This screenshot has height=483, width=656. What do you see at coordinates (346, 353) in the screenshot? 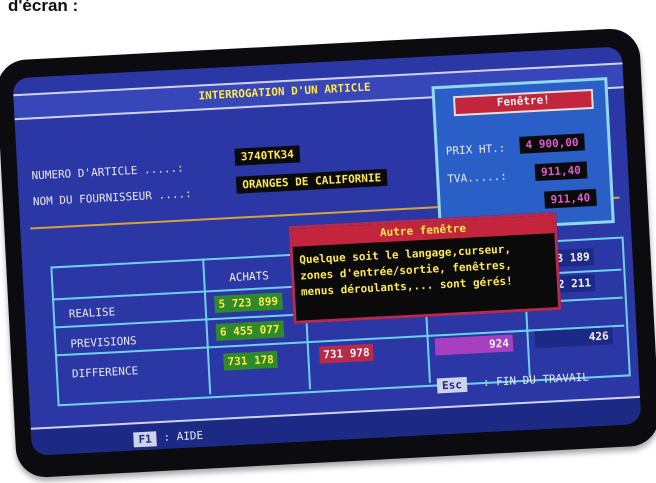
I see `cell-difference-col2: 731 978` at bounding box center [346, 353].